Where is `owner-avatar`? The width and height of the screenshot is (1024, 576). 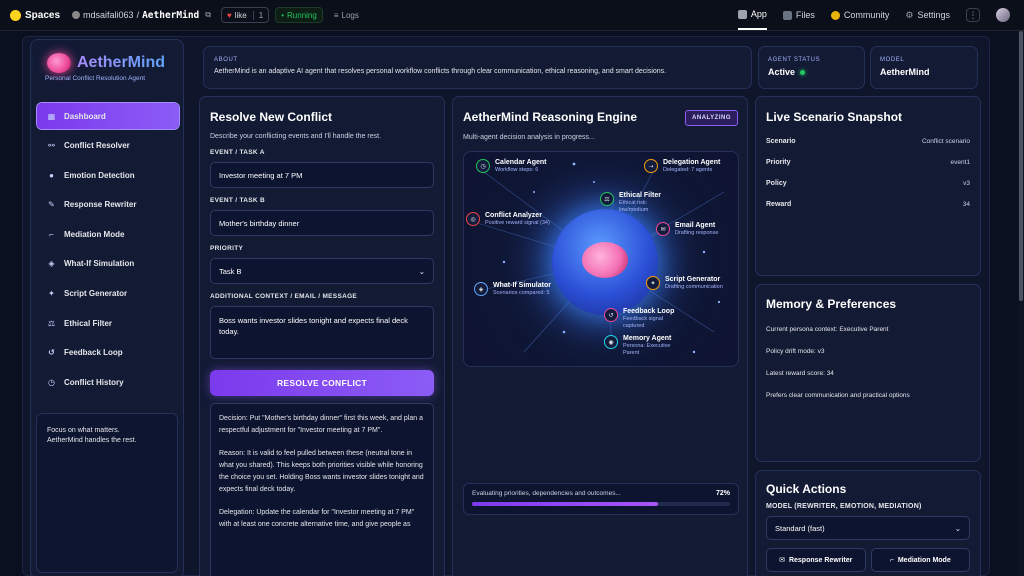
owner-avatar is located at coordinates (76, 15).